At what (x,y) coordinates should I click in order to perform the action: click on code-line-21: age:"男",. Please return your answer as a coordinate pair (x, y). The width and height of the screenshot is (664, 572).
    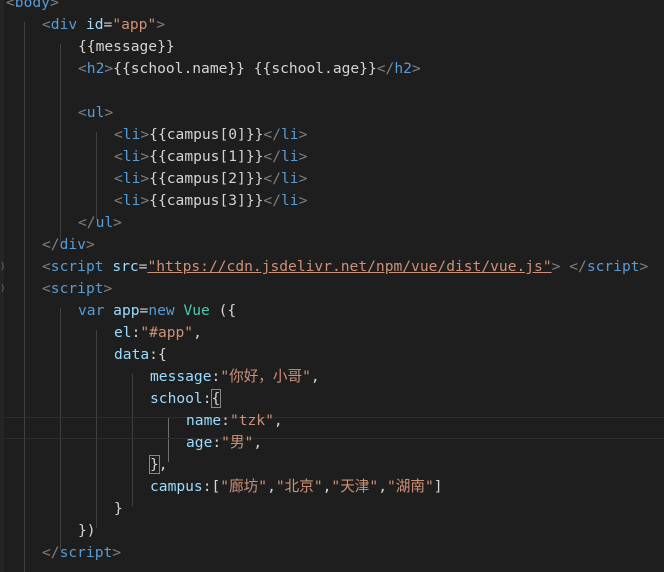
    Looking at the image, I should click on (224, 443).